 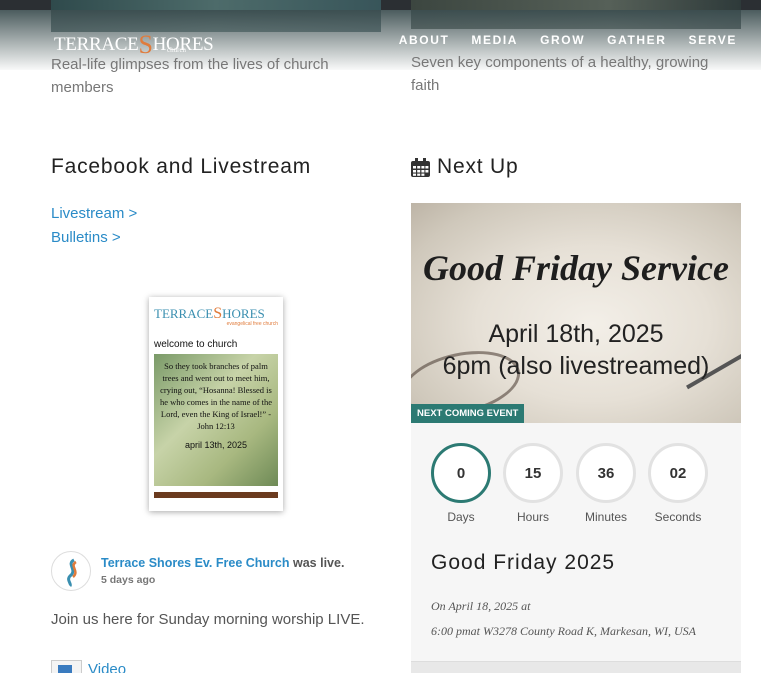 I want to click on next-up-section-title: Next Up, so click(x=464, y=167).